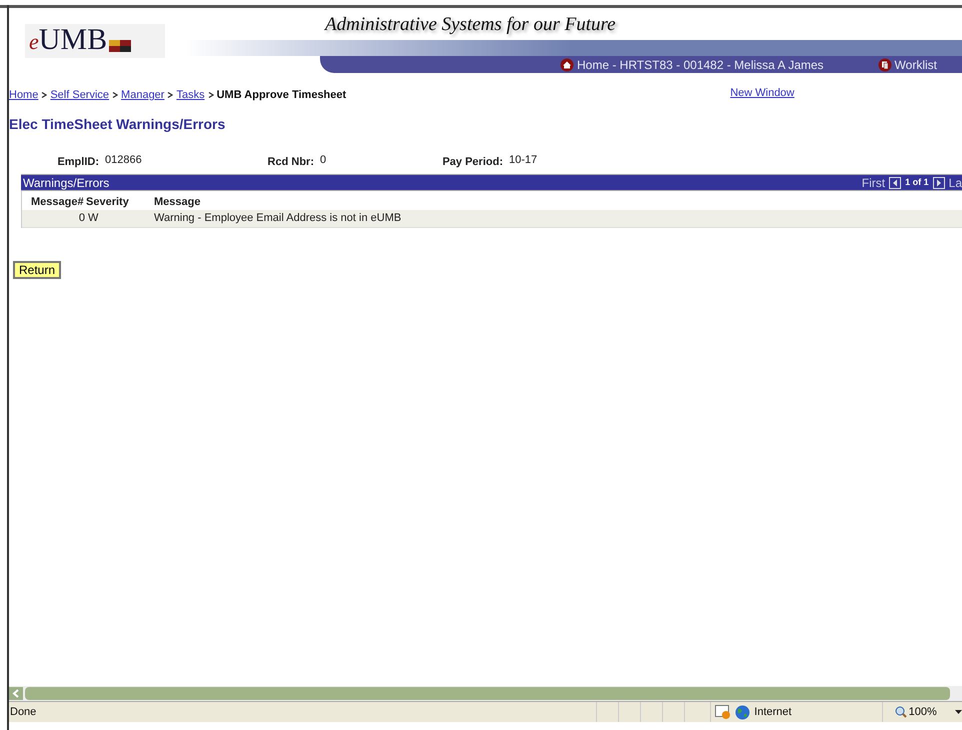  Describe the element at coordinates (94, 218) in the screenshot. I see `table-cell-text: W` at that location.